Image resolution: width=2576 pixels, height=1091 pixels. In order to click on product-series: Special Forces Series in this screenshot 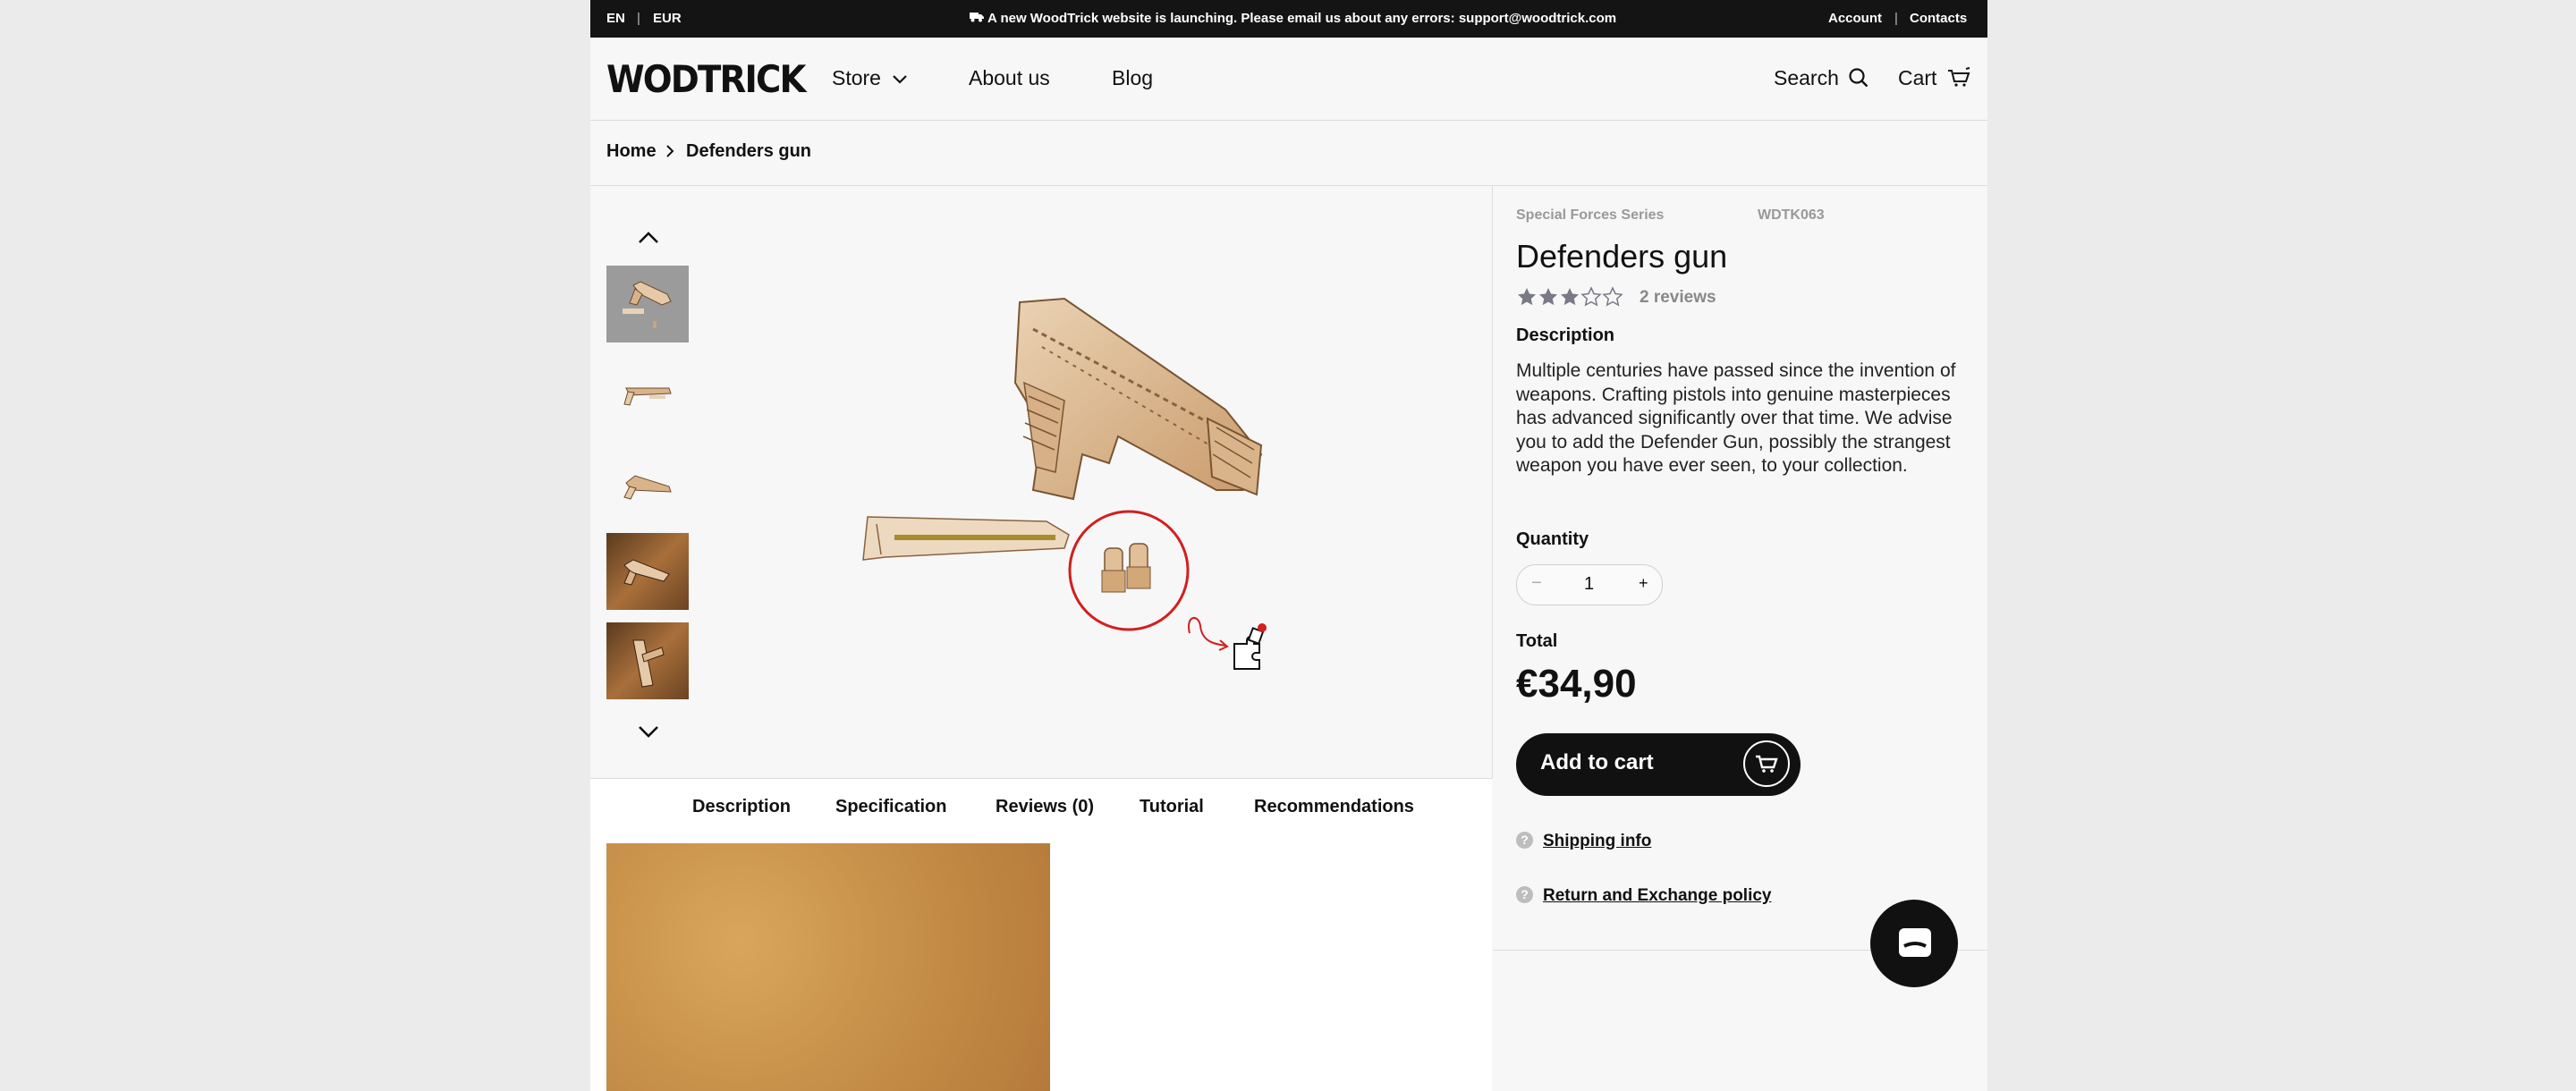, I will do `click(1590, 215)`.